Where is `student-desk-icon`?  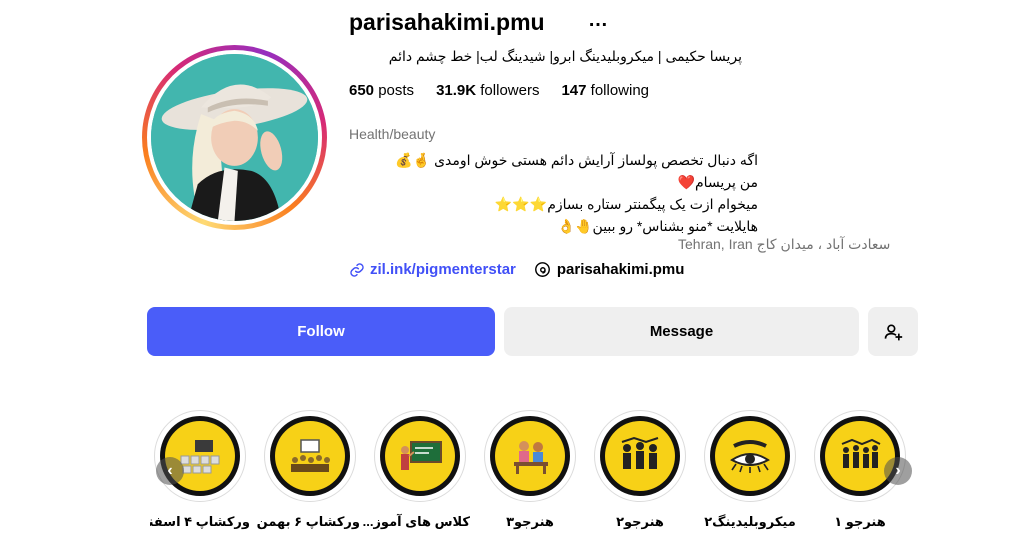
student-desk-icon is located at coordinates (531, 457).